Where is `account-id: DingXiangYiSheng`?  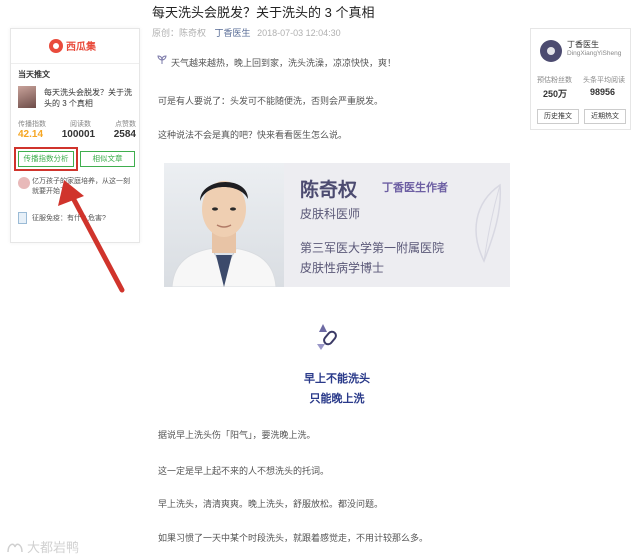
account-id: DingXiangYiSheng is located at coordinates (594, 53).